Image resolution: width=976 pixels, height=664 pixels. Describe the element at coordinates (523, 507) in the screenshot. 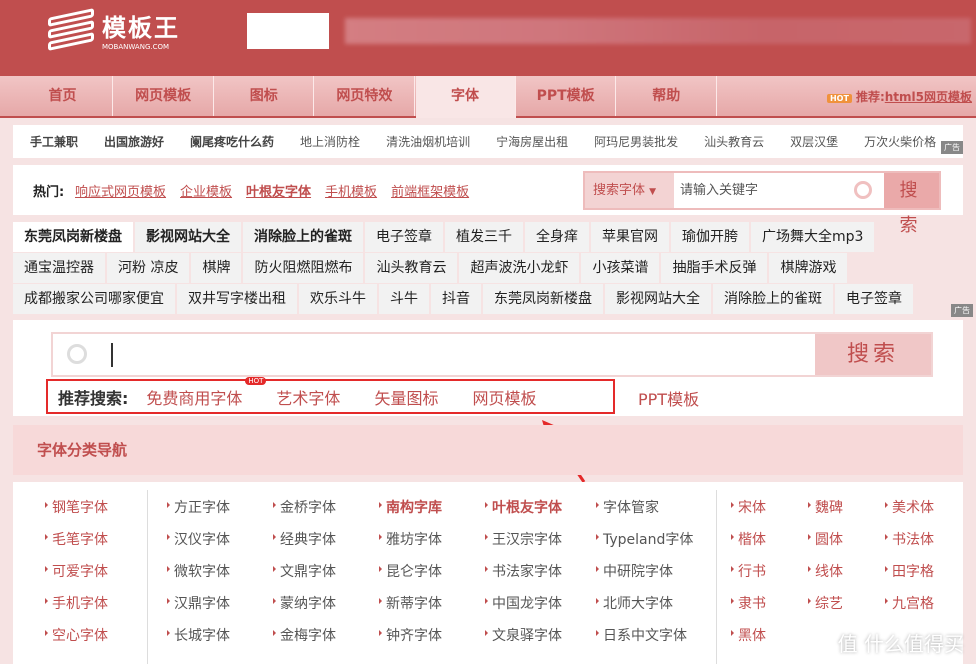

I see `category-link: 叶根友字体` at that location.